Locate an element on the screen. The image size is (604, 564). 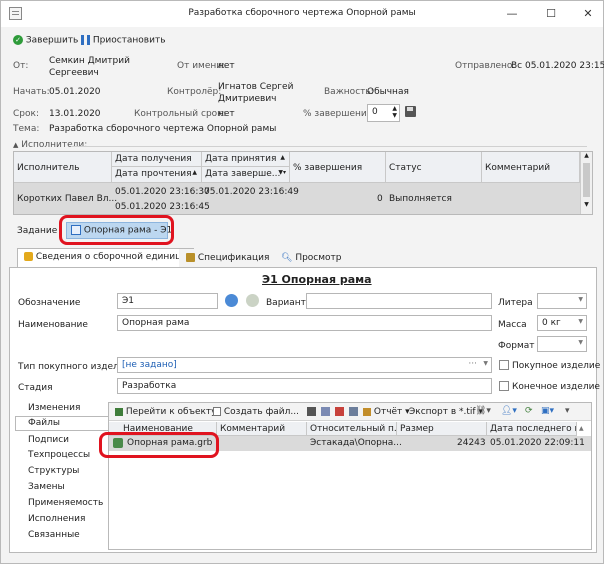
due-label: Срок: is located at coordinates (26, 114).